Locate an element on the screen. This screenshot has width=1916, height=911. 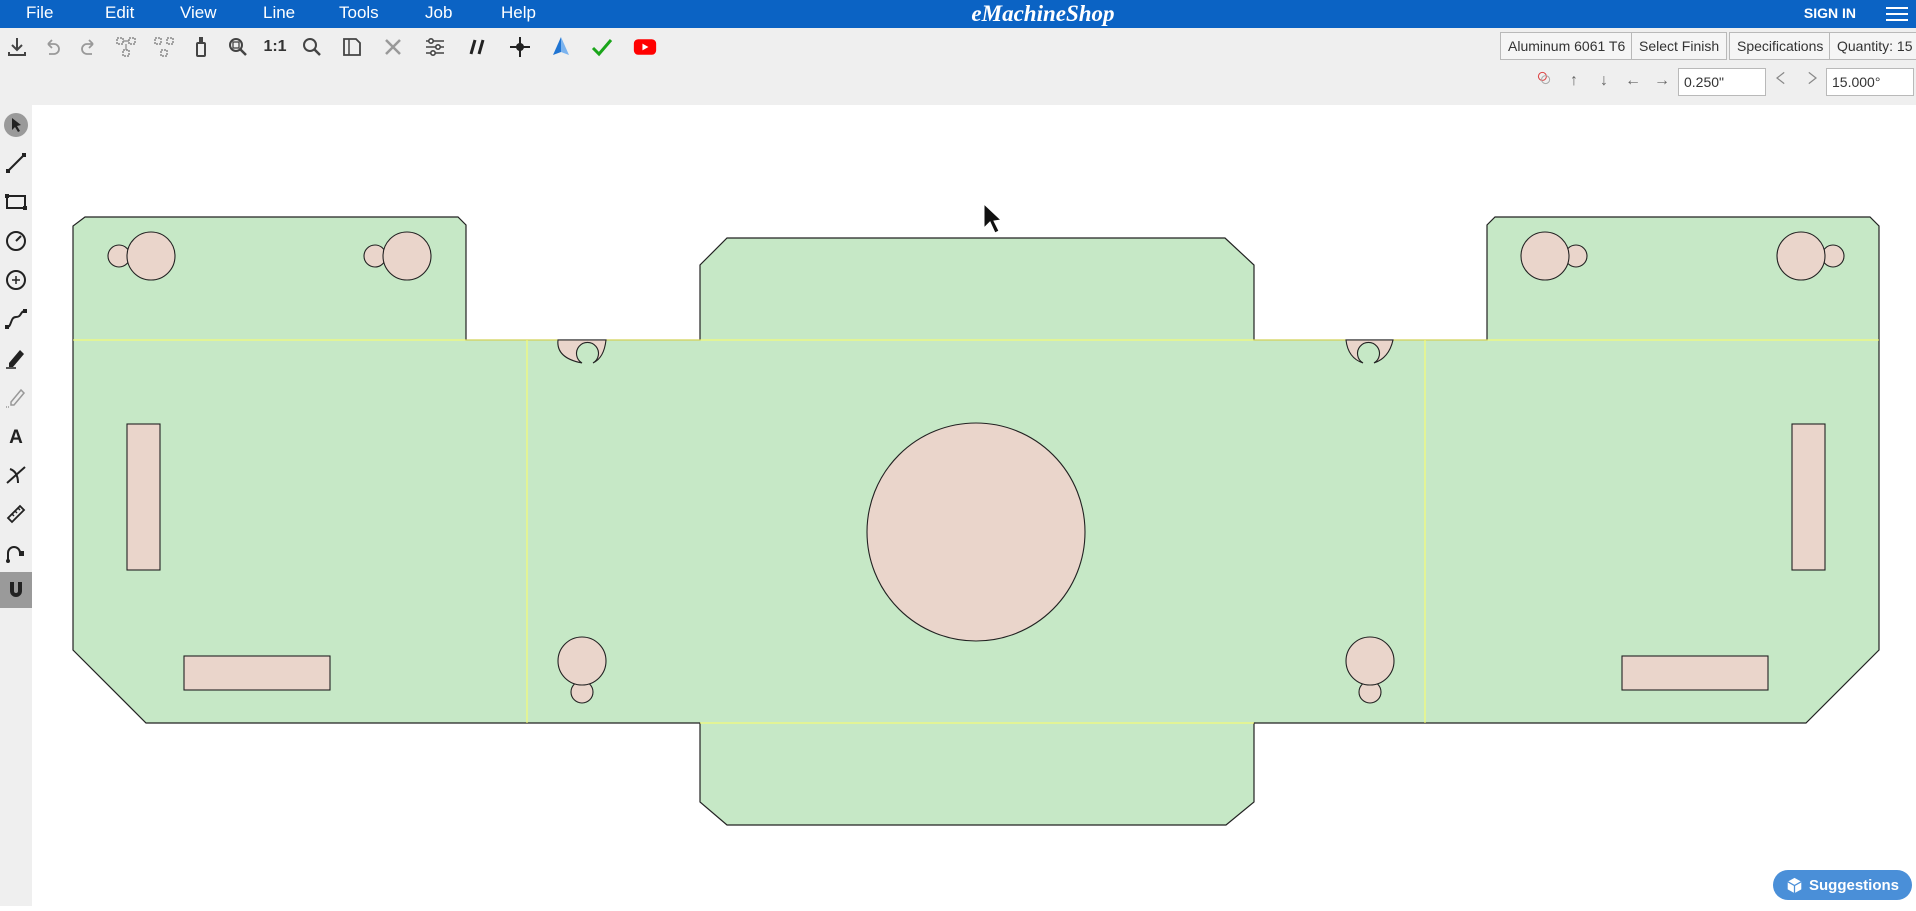
quantity-button: Quantity: 15 is located at coordinates (1872, 46).